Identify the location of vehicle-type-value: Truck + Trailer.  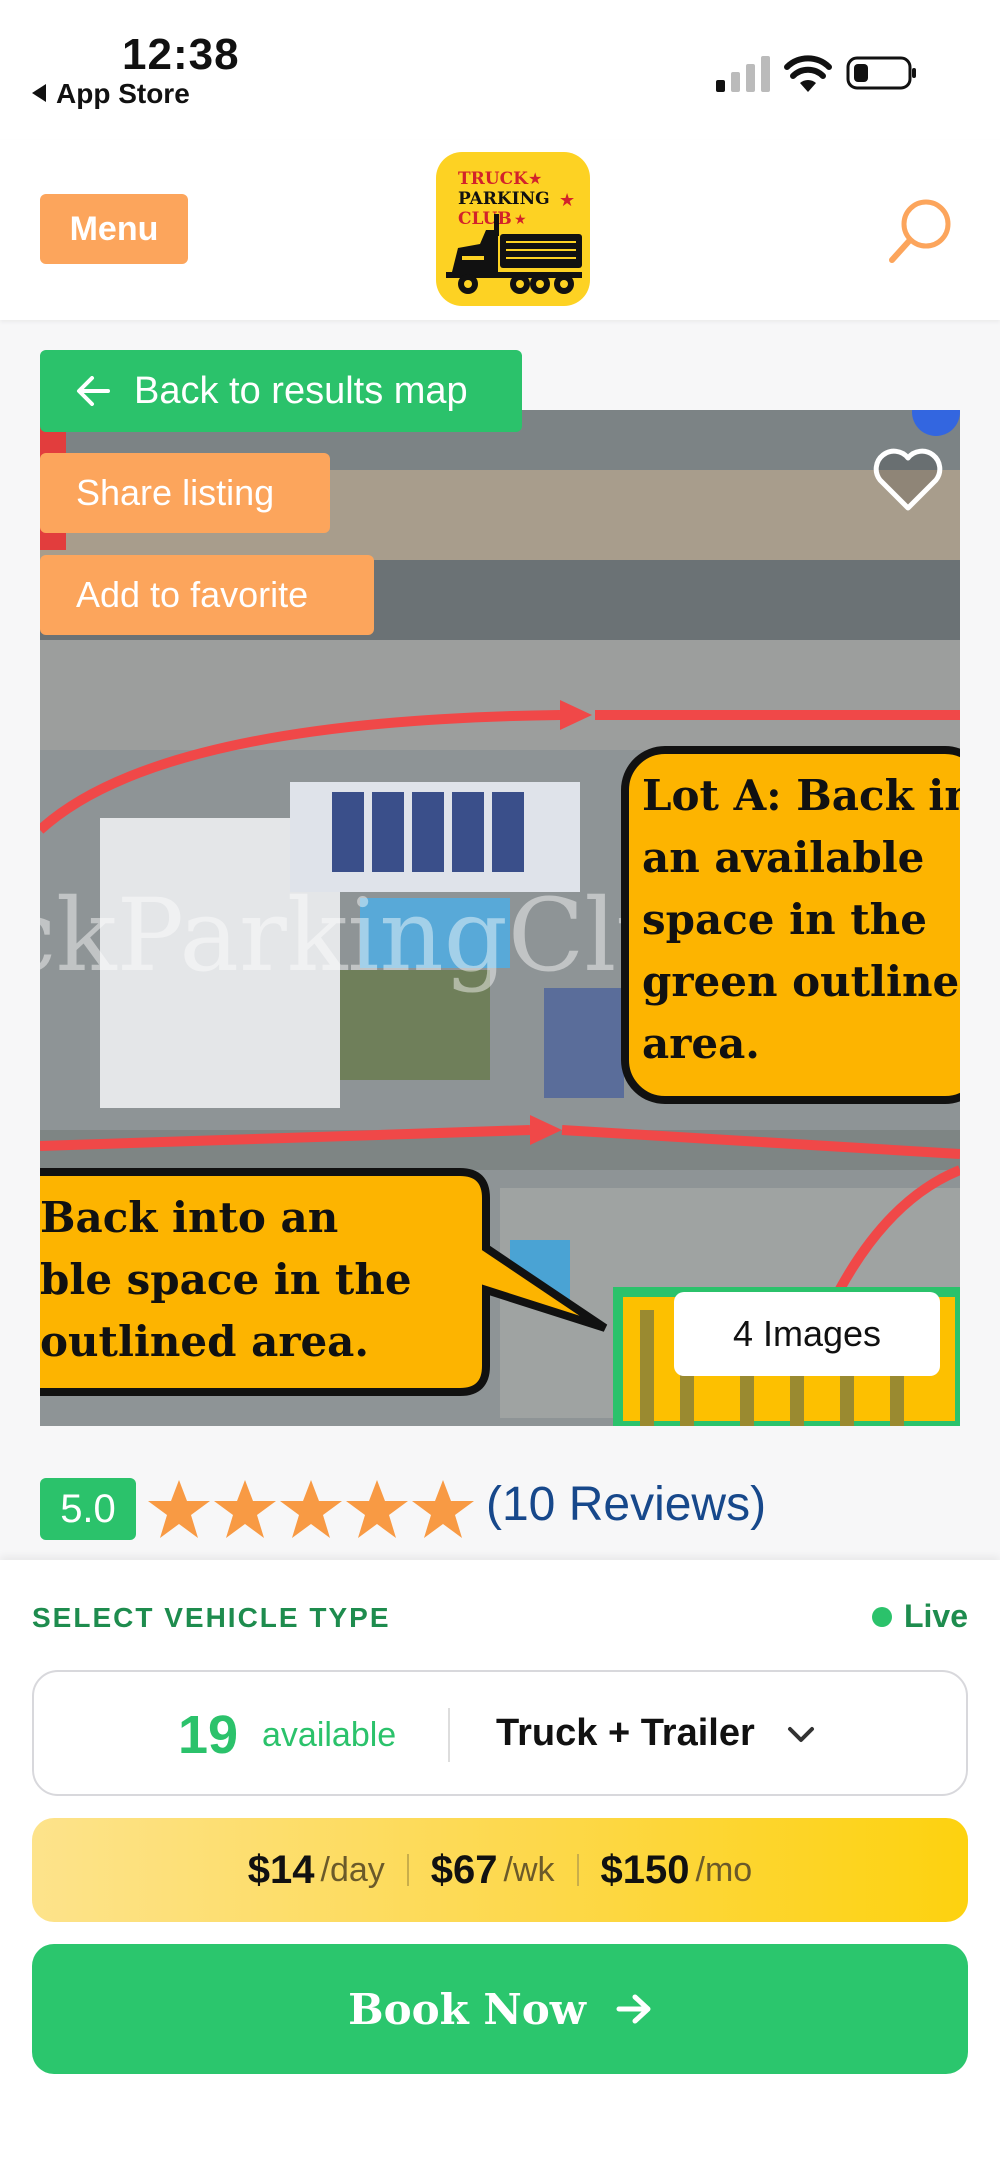
(625, 1733).